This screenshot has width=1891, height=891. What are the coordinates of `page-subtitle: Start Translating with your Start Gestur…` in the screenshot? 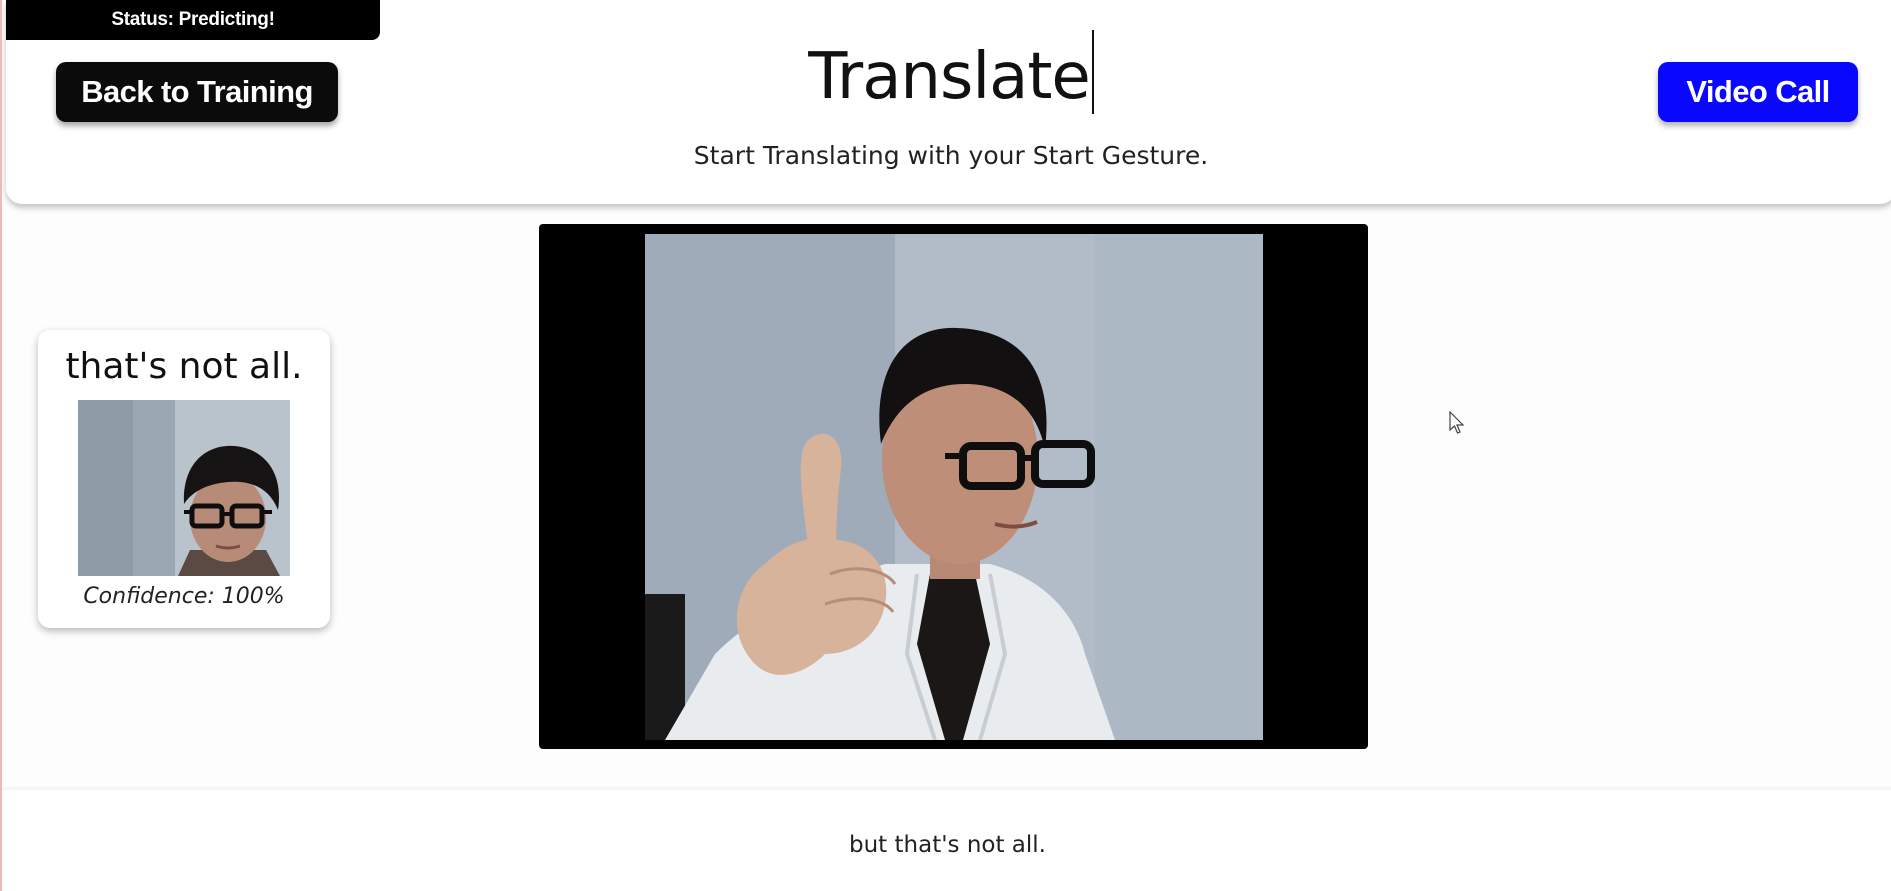 It's located at (951, 155).